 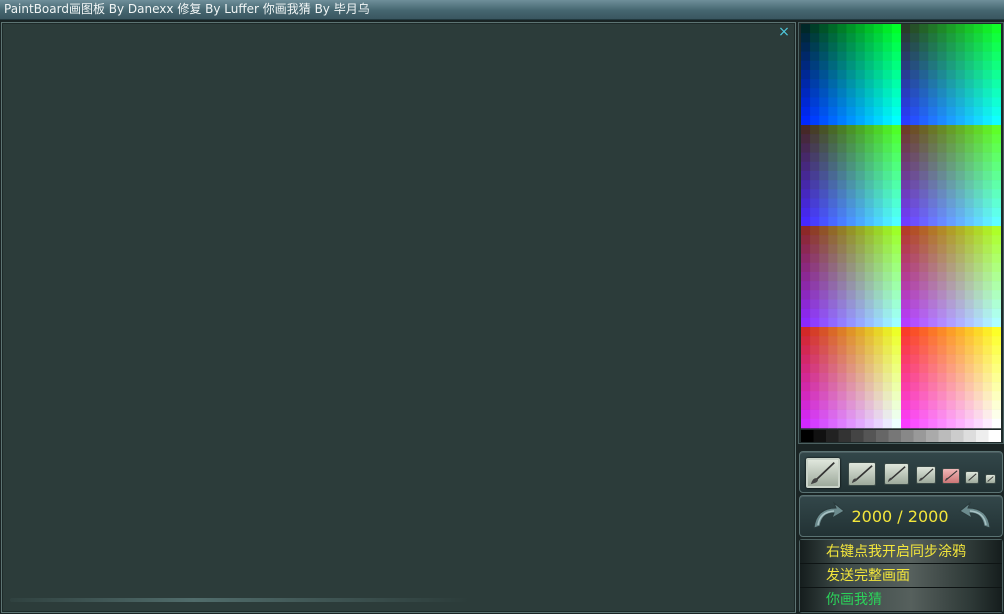 What do you see at coordinates (907, 436) in the screenshot?
I see `grayscale-swatch` at bounding box center [907, 436].